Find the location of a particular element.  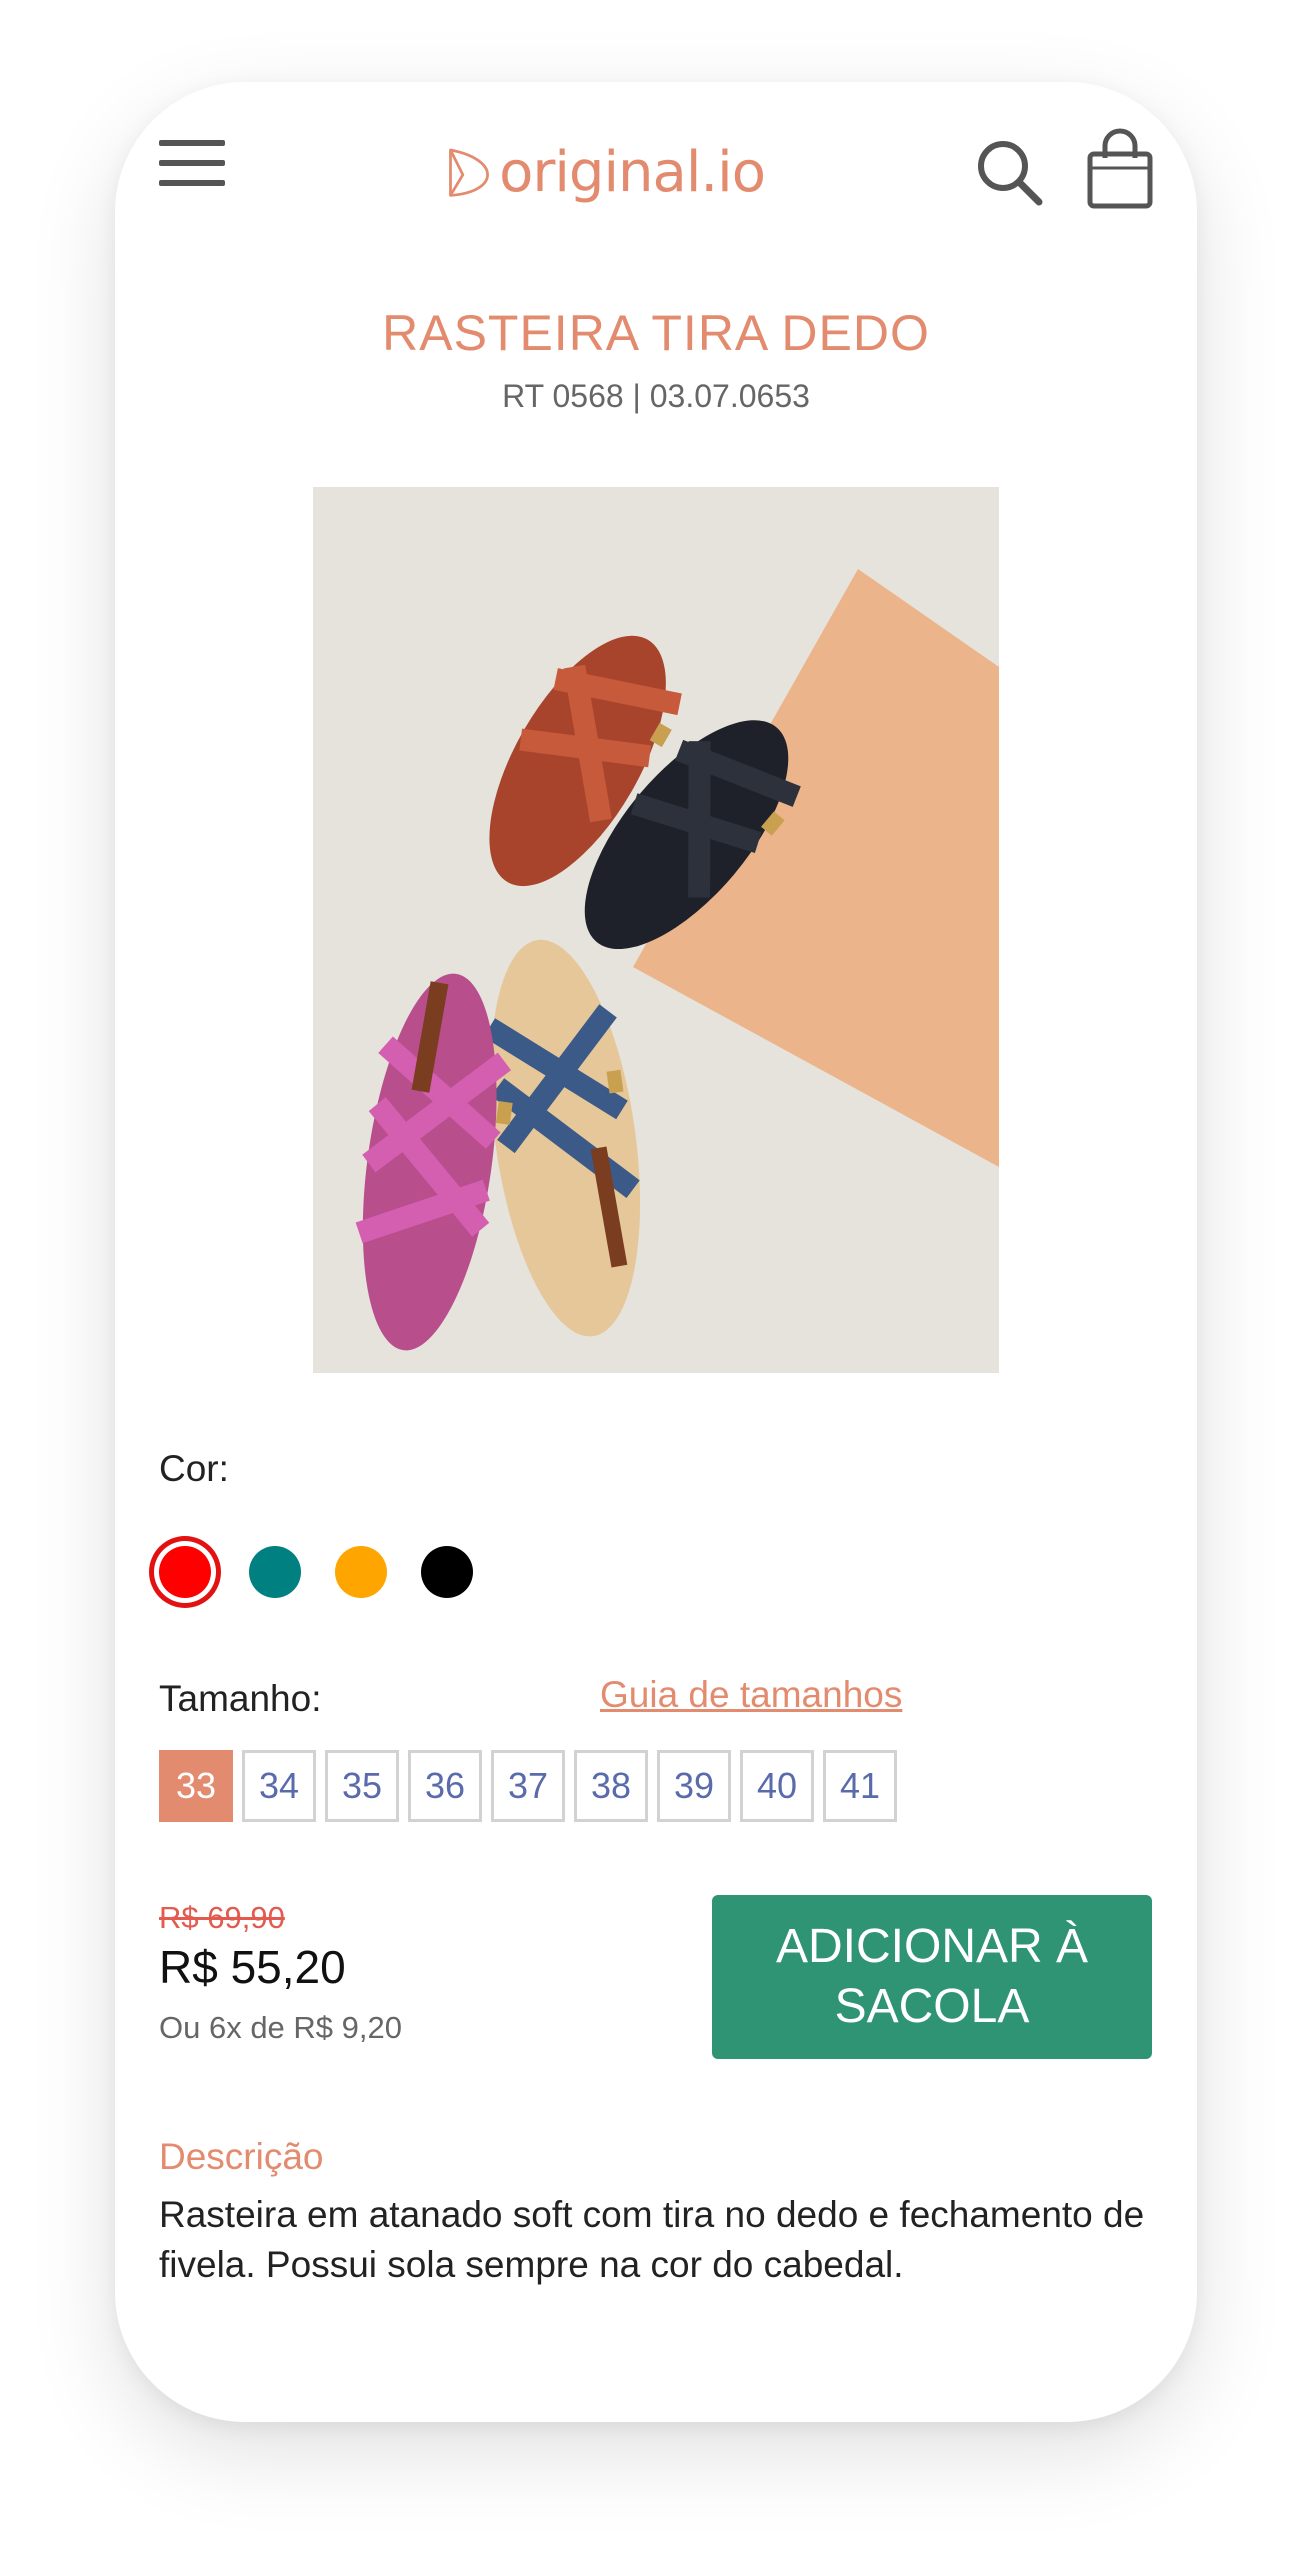

size-label: Tamanho: is located at coordinates (240, 1698).